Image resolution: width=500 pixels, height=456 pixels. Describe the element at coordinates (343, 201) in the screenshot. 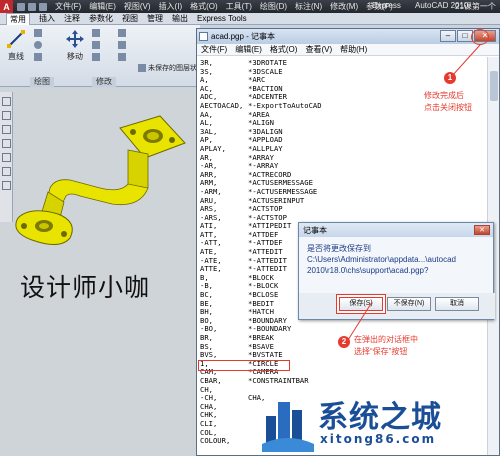

I see `notepad-line: ARU, *ACTUSERINPUT` at that location.